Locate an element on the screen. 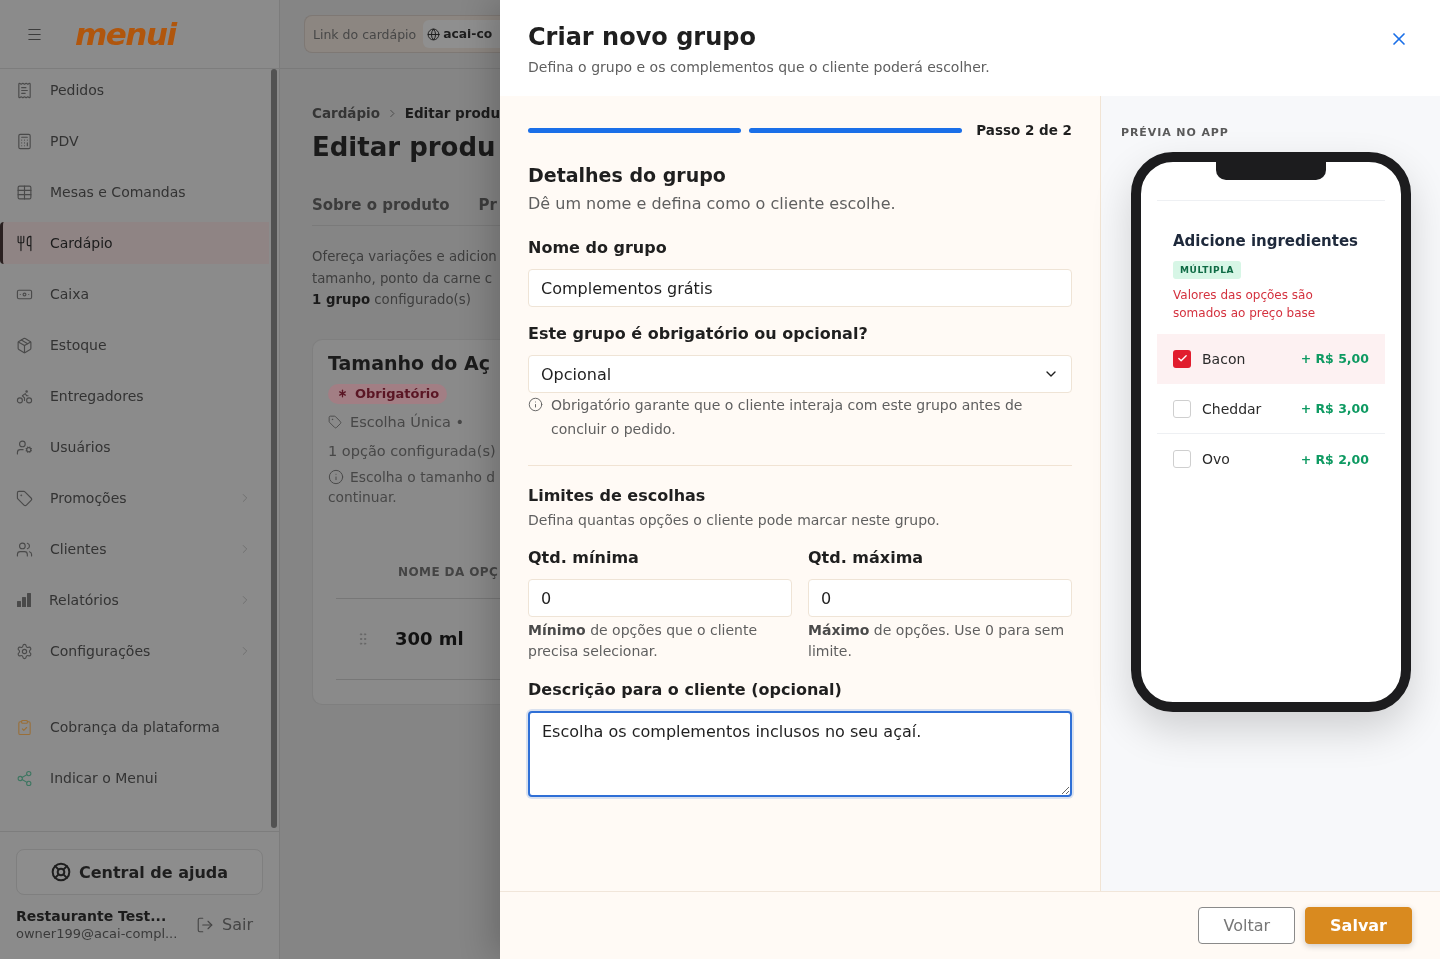  scrollbar-thumb is located at coordinates (274, 448).